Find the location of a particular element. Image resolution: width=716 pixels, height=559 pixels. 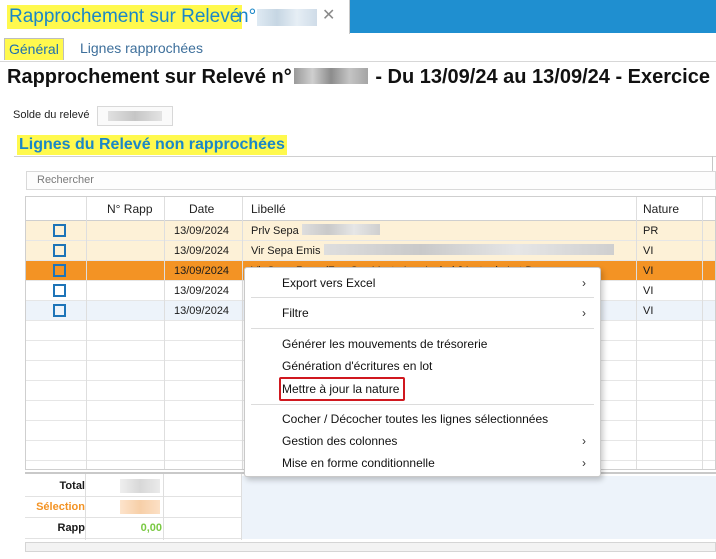

menu-item-mise-en-forme: Mise en forme conditionnelle is located at coordinates (358, 463).